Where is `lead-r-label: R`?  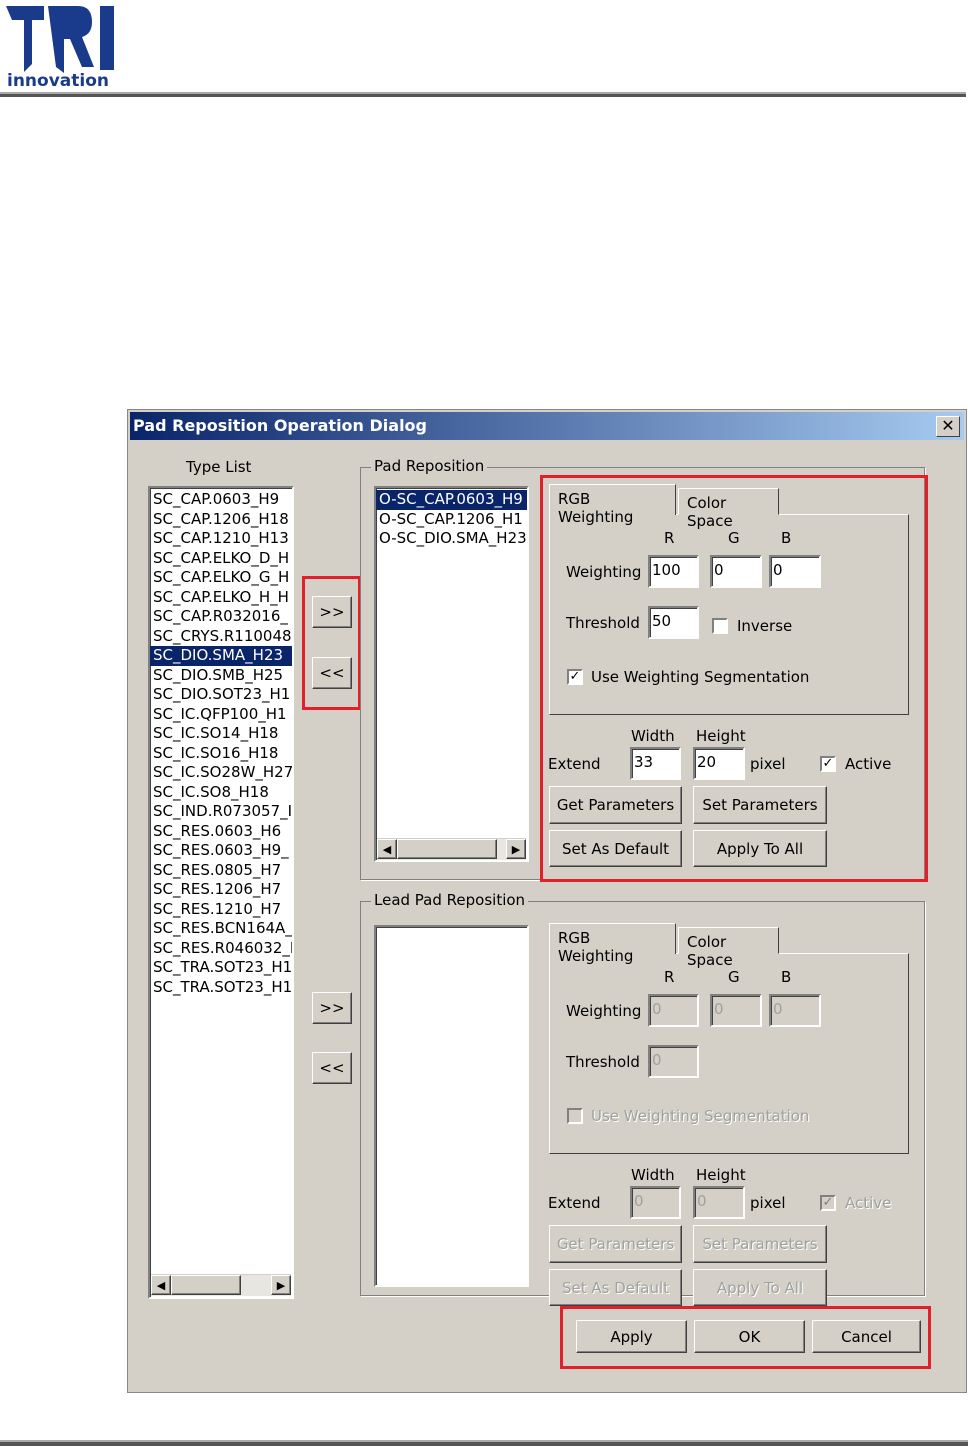
lead-r-label: R is located at coordinates (669, 977).